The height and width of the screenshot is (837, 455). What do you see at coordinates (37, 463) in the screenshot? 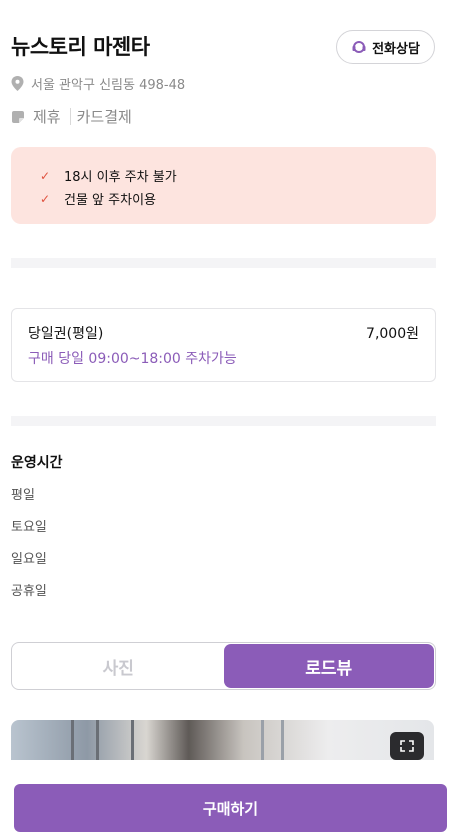
I see `hours-title: 운영시간` at bounding box center [37, 463].